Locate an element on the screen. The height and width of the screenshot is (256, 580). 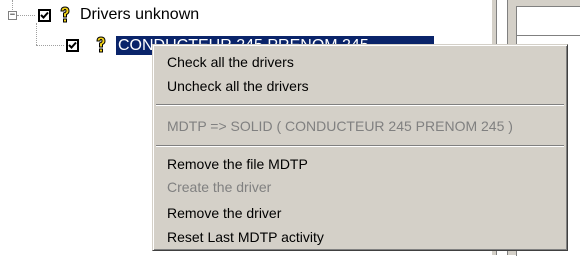
child-checkbox is located at coordinates (72, 45).